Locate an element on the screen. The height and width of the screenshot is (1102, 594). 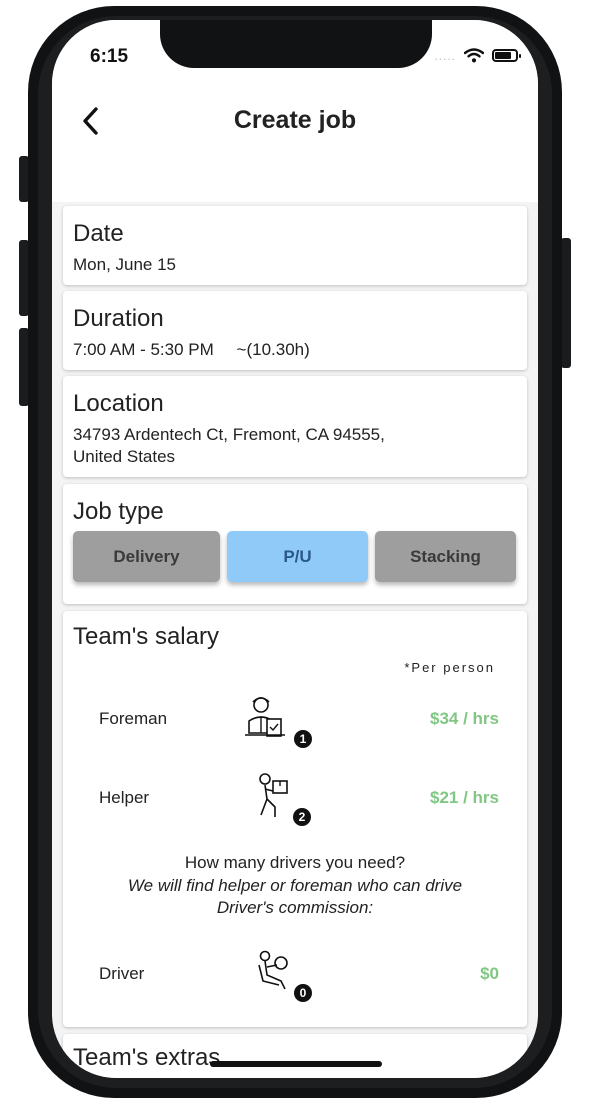
drivers-question: How many drivers you need? is located at coordinates (295, 862).